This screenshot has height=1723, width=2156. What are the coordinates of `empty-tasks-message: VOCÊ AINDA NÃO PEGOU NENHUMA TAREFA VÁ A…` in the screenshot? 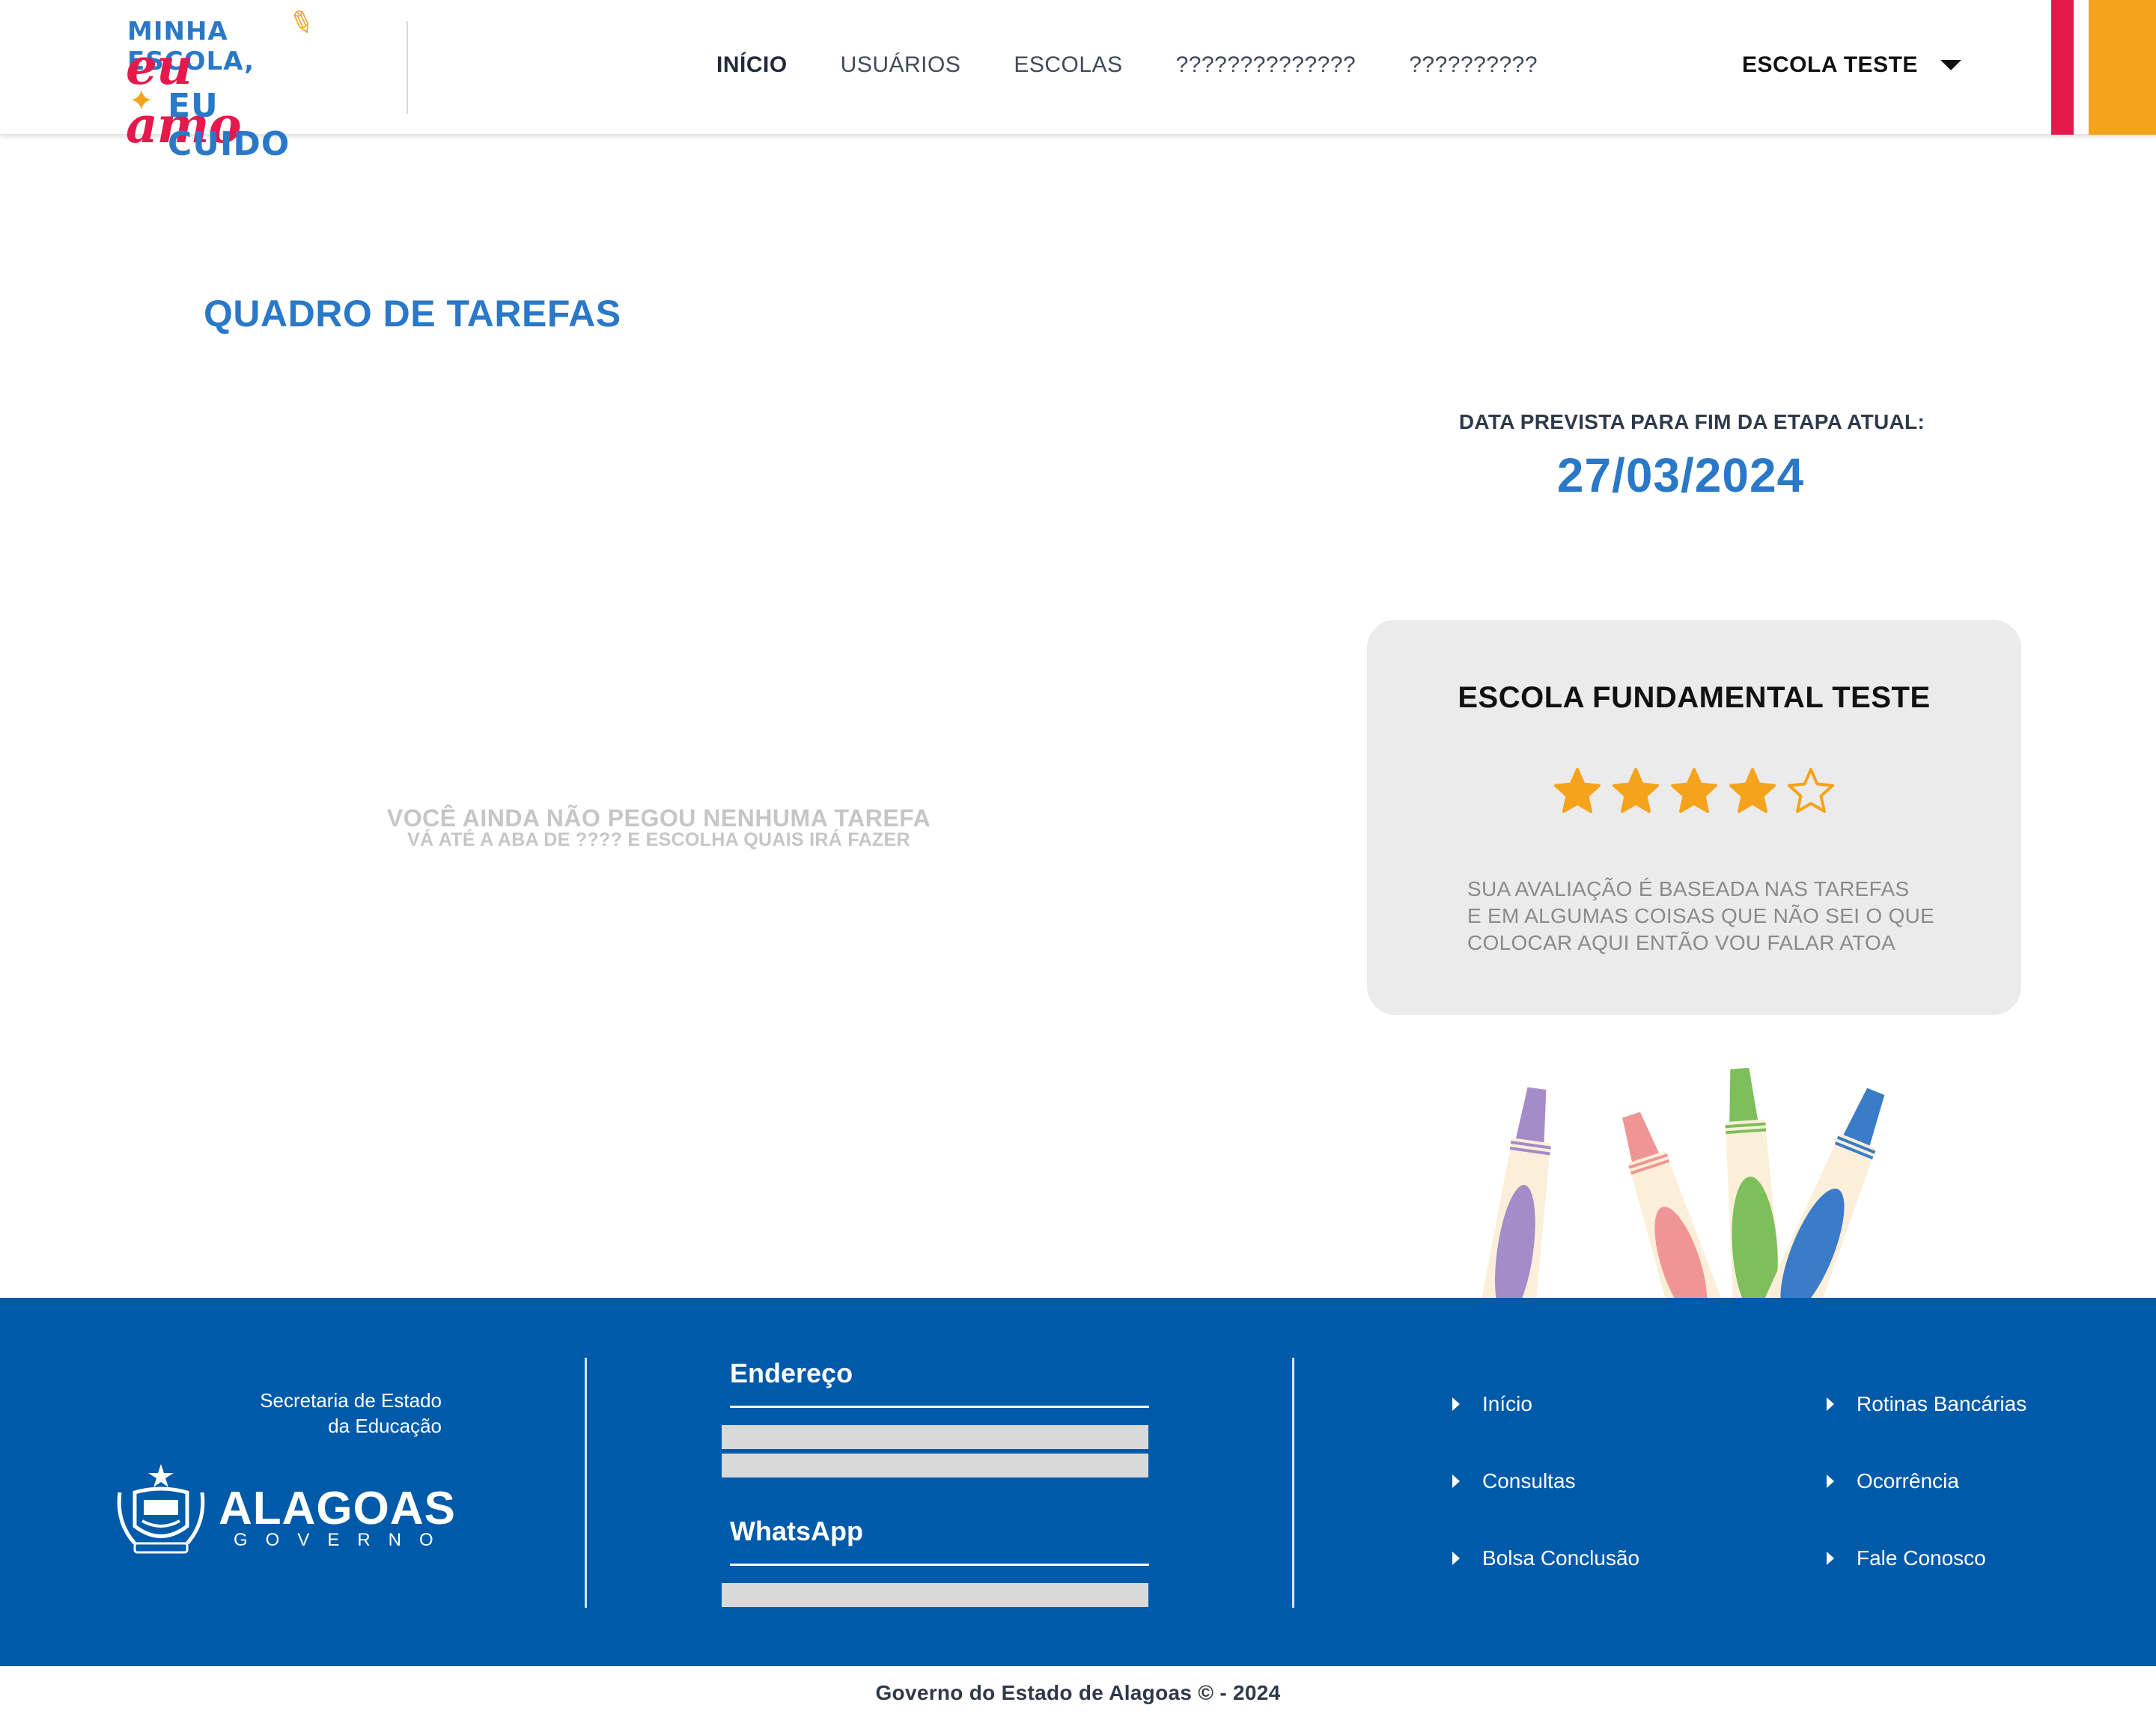 It's located at (658, 828).